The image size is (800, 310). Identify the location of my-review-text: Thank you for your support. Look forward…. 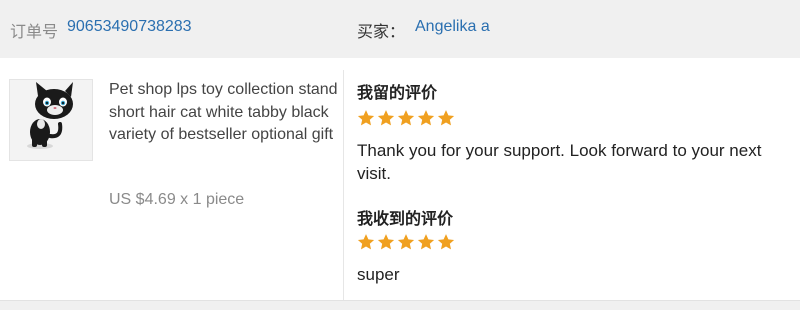
(559, 162).